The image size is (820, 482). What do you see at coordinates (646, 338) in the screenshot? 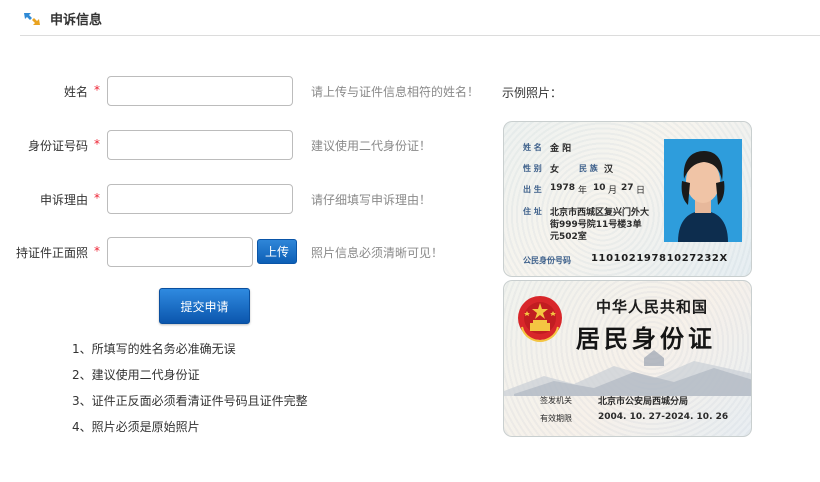
I see `card-document-title: 居民身份证` at bounding box center [646, 338].